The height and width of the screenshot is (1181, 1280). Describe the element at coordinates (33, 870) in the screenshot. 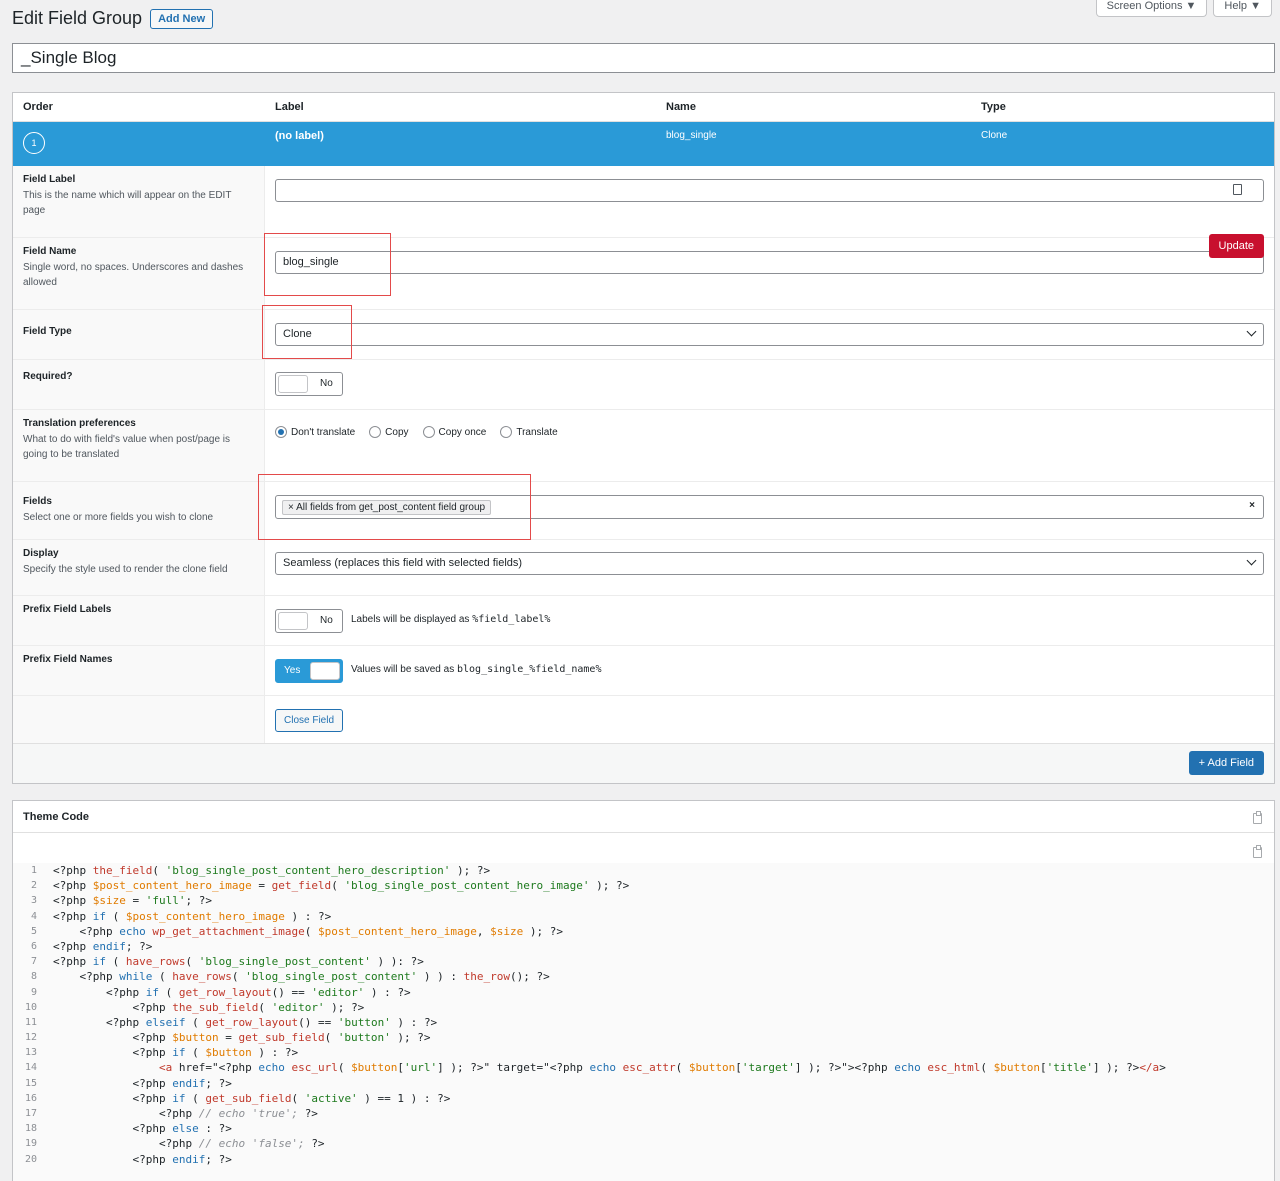

I see `line-number: 1` at that location.